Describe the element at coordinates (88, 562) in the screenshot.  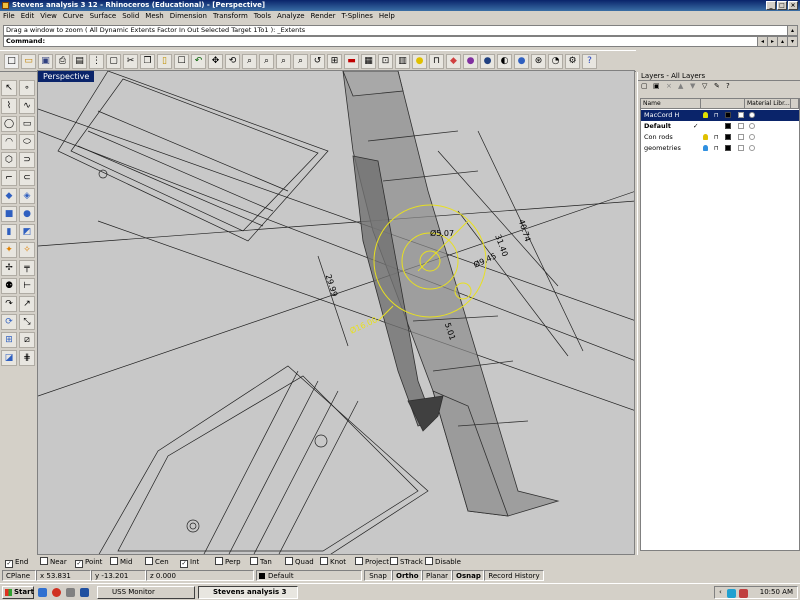
I see `osnap-point-checkbox: ✓ Point` at that location.